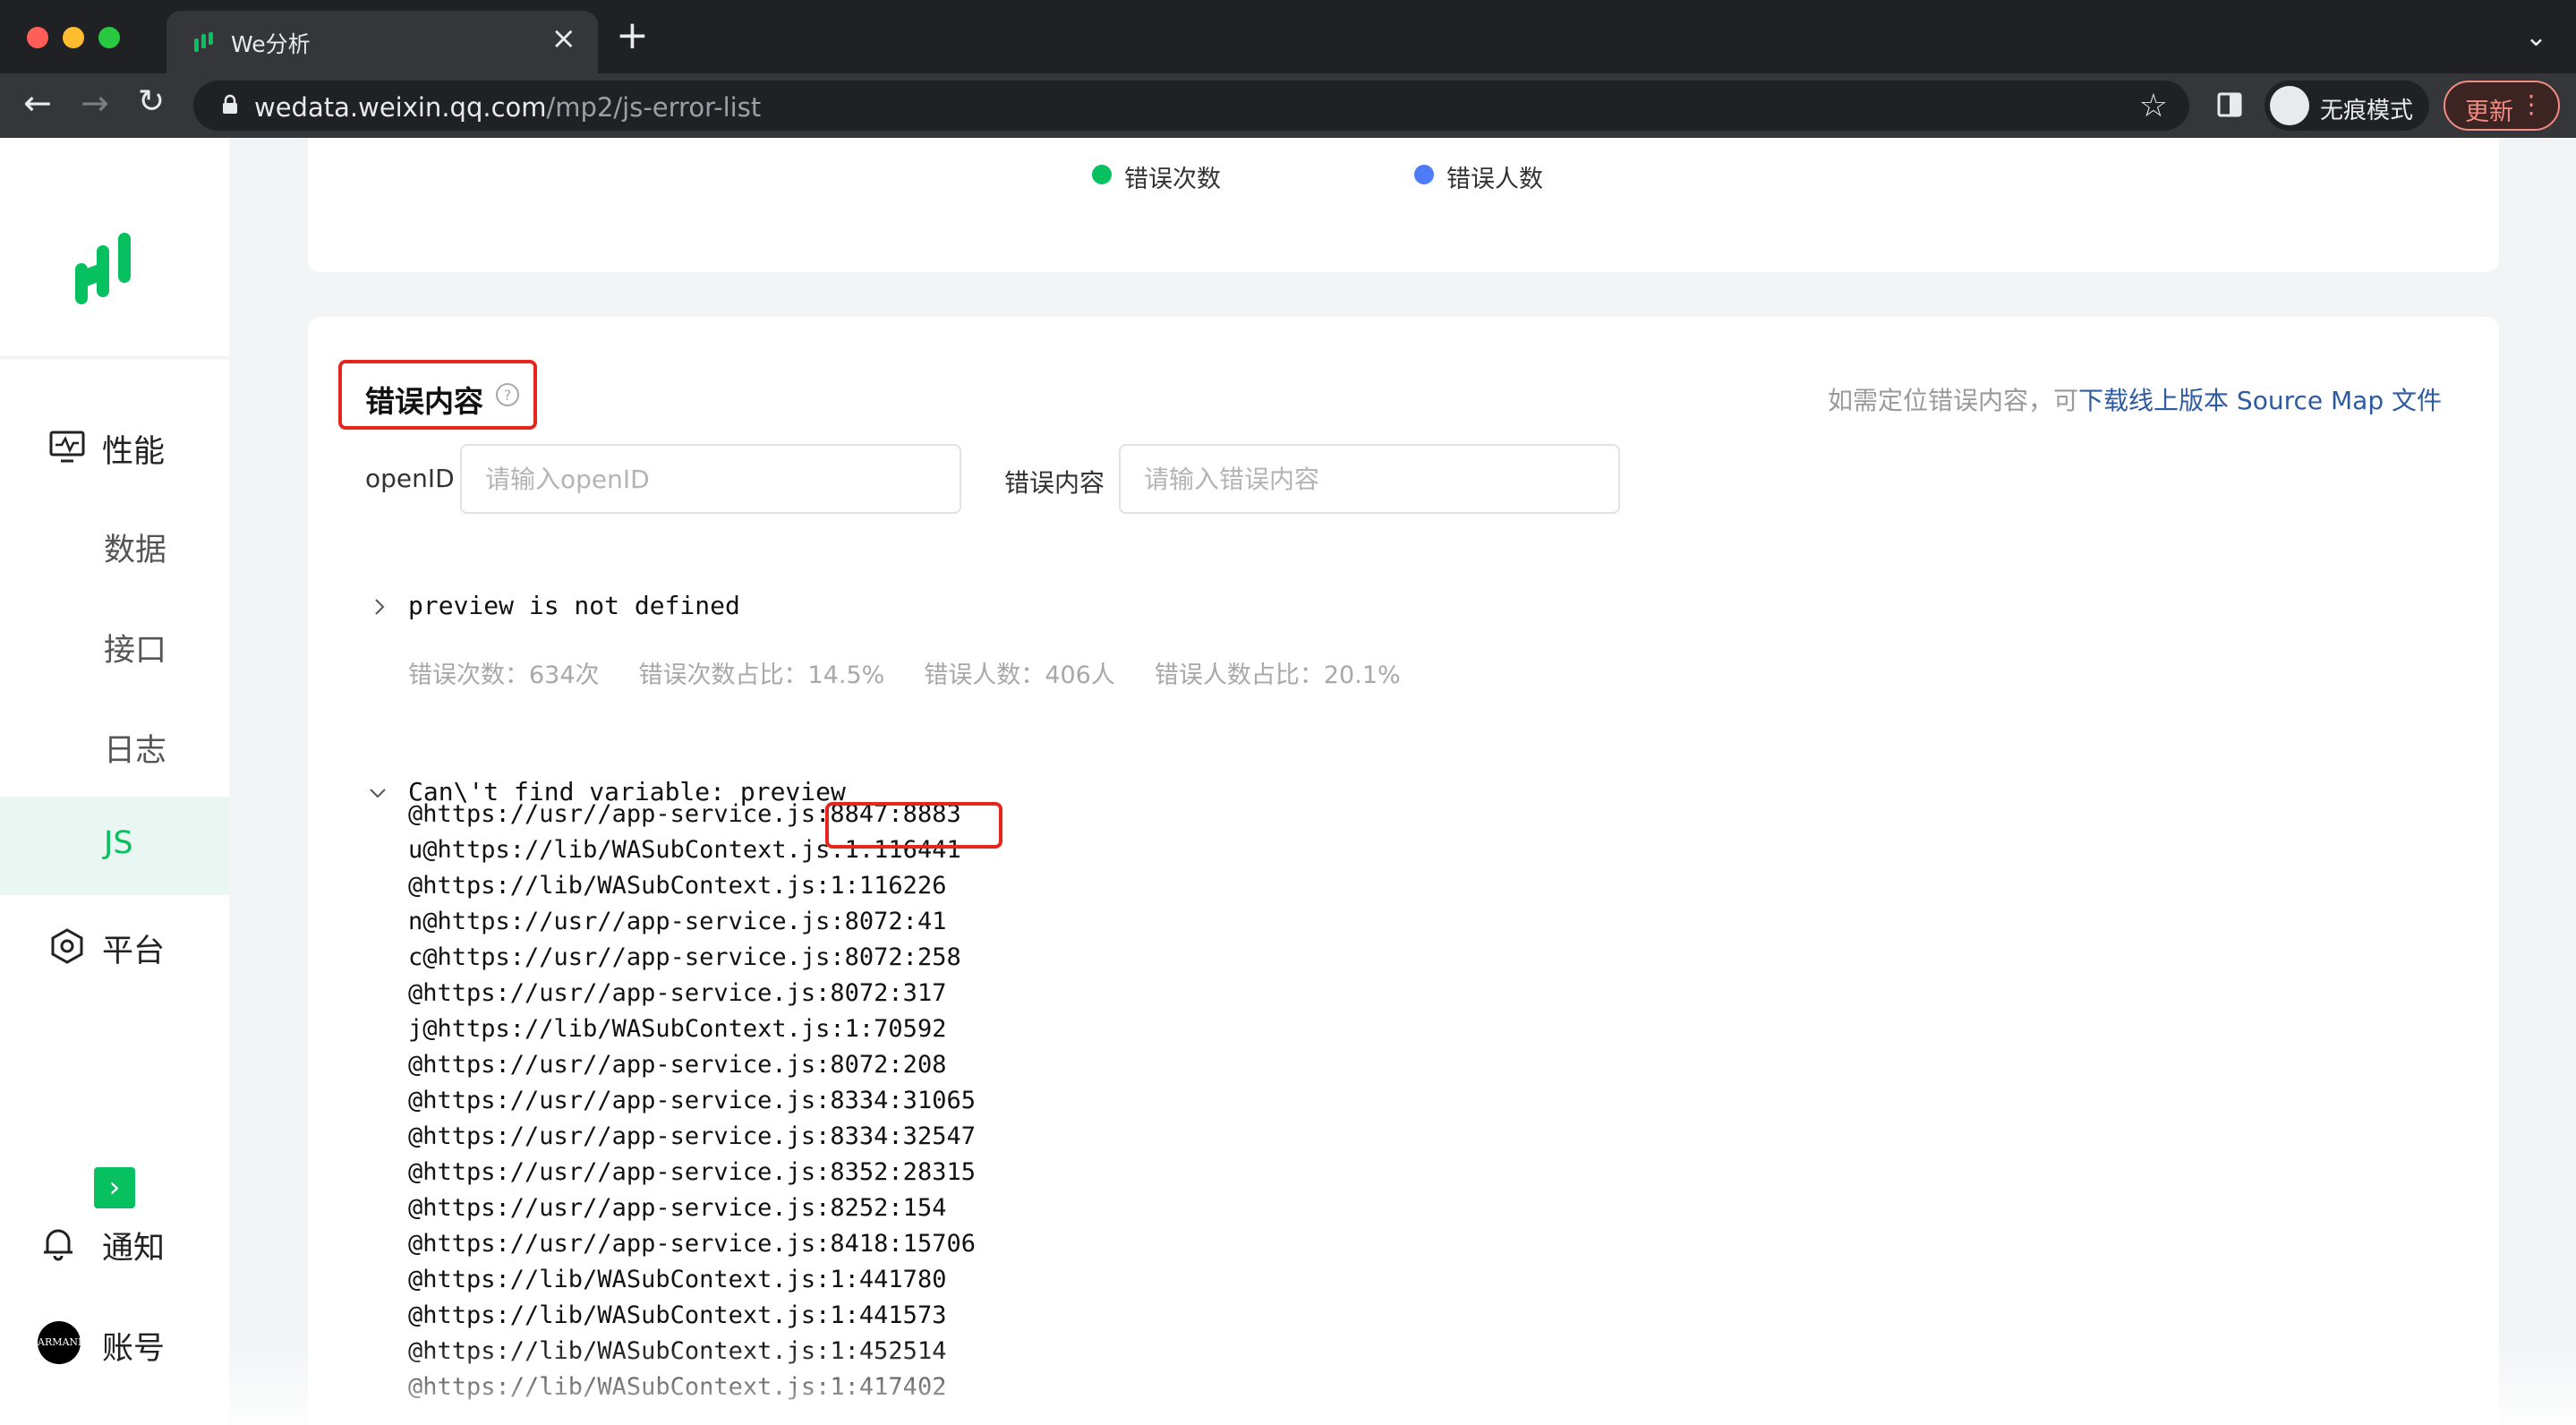 This screenshot has width=2576, height=1425. I want to click on stack-frame: @https://lib/WASubContext.js:1:452514, so click(677, 1351).